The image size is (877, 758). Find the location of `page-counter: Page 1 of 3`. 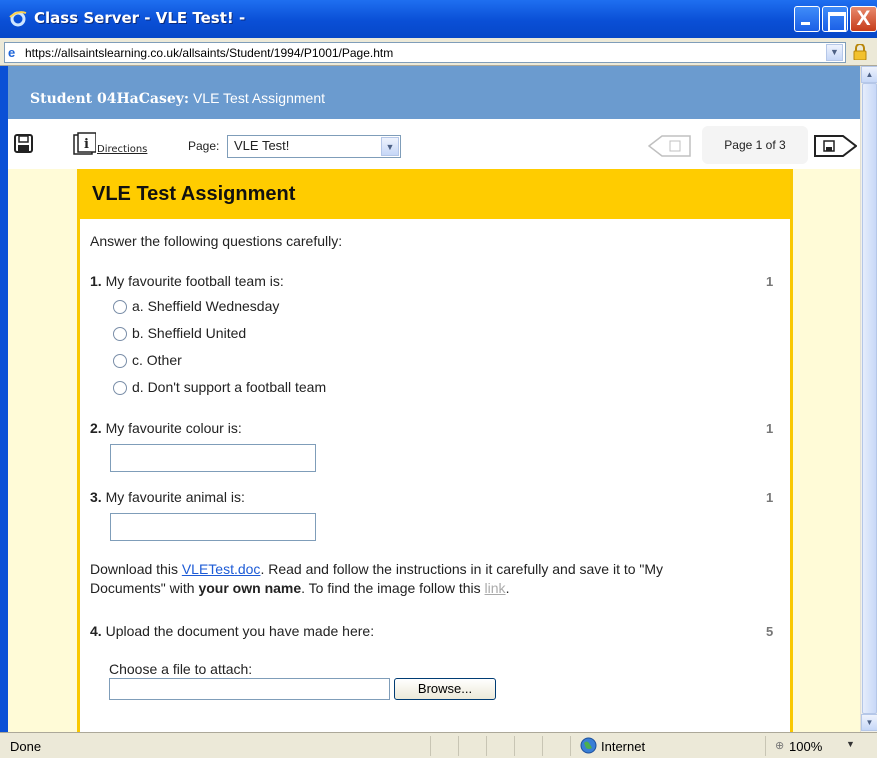

page-counter: Page 1 of 3 is located at coordinates (755, 145).